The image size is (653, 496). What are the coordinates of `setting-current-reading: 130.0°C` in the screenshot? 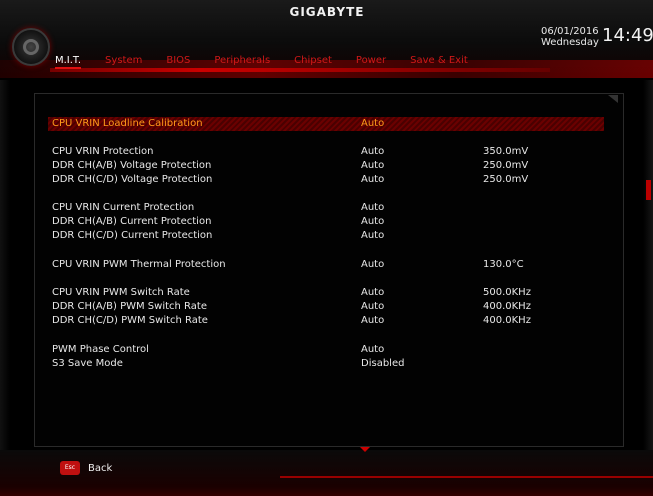 It's located at (503, 264).